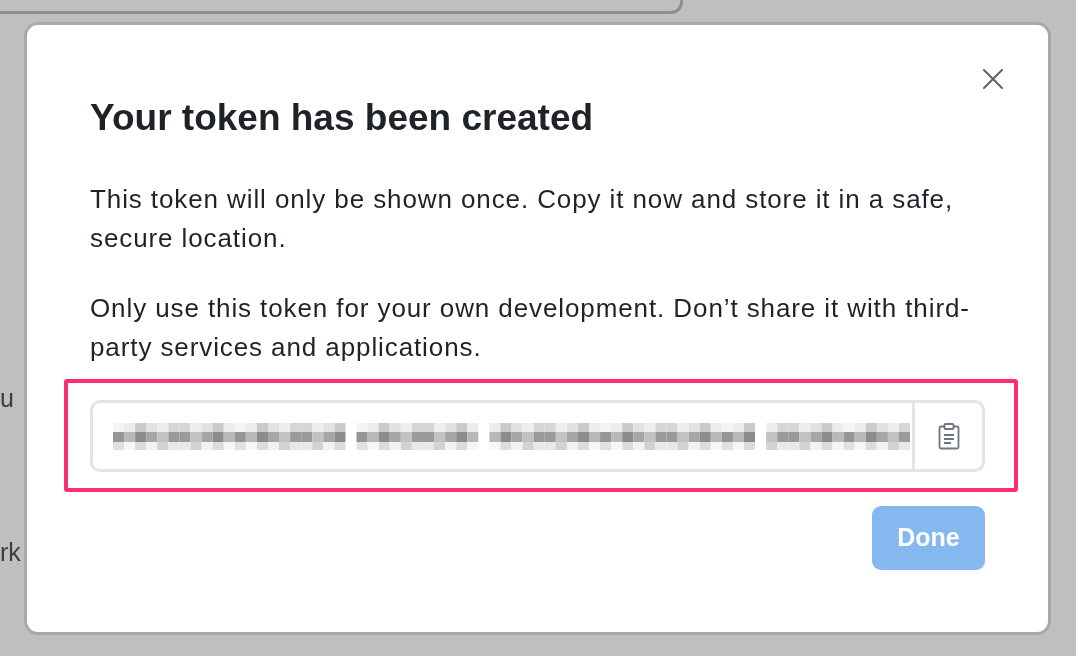  Describe the element at coordinates (948, 436) in the screenshot. I see `clipboard-icon` at that location.